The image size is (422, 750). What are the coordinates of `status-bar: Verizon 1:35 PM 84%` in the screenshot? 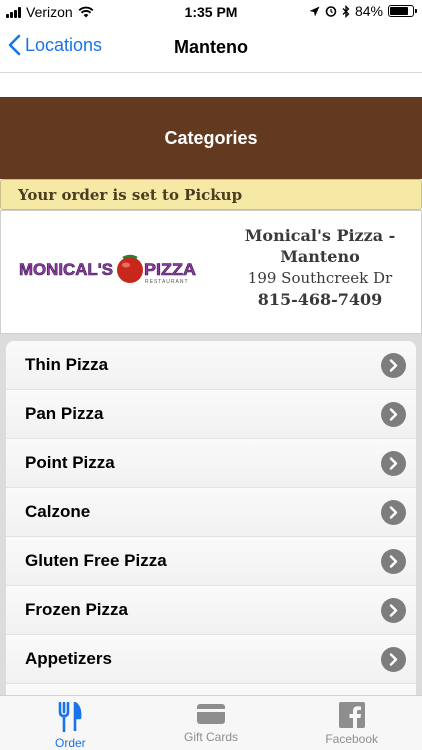 It's located at (211, 12).